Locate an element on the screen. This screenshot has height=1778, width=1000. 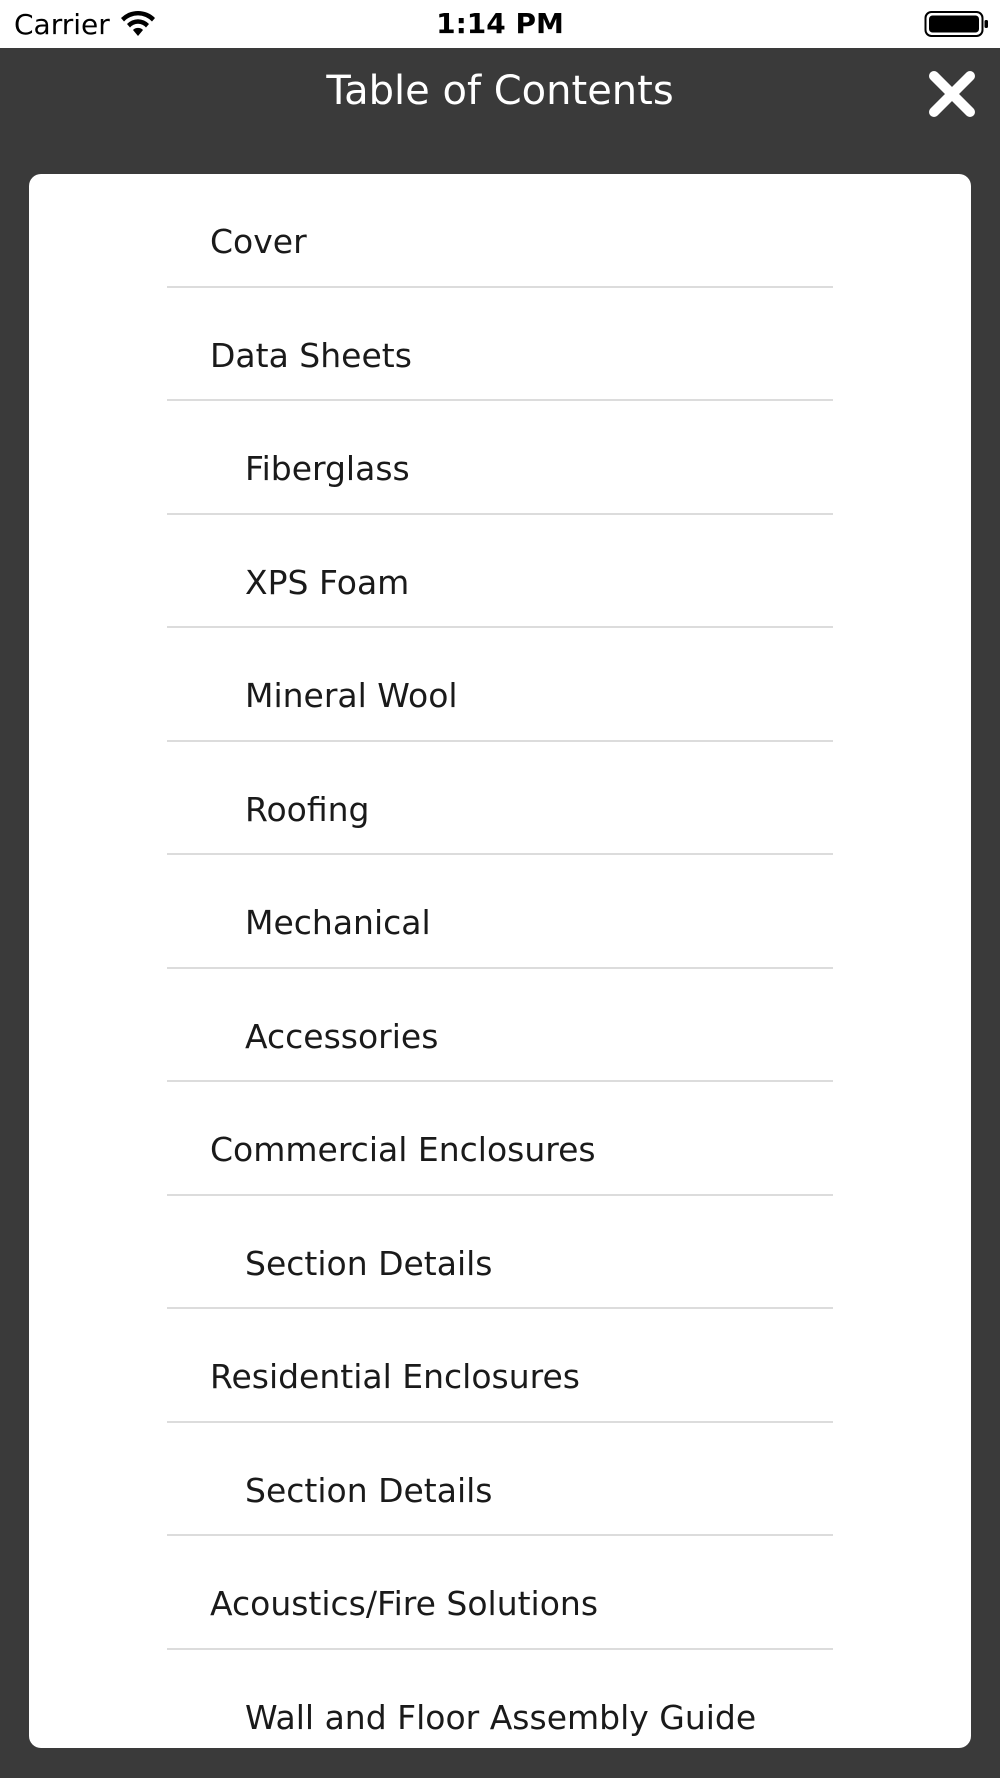
toc-item: Accessories is located at coordinates (500, 1025).